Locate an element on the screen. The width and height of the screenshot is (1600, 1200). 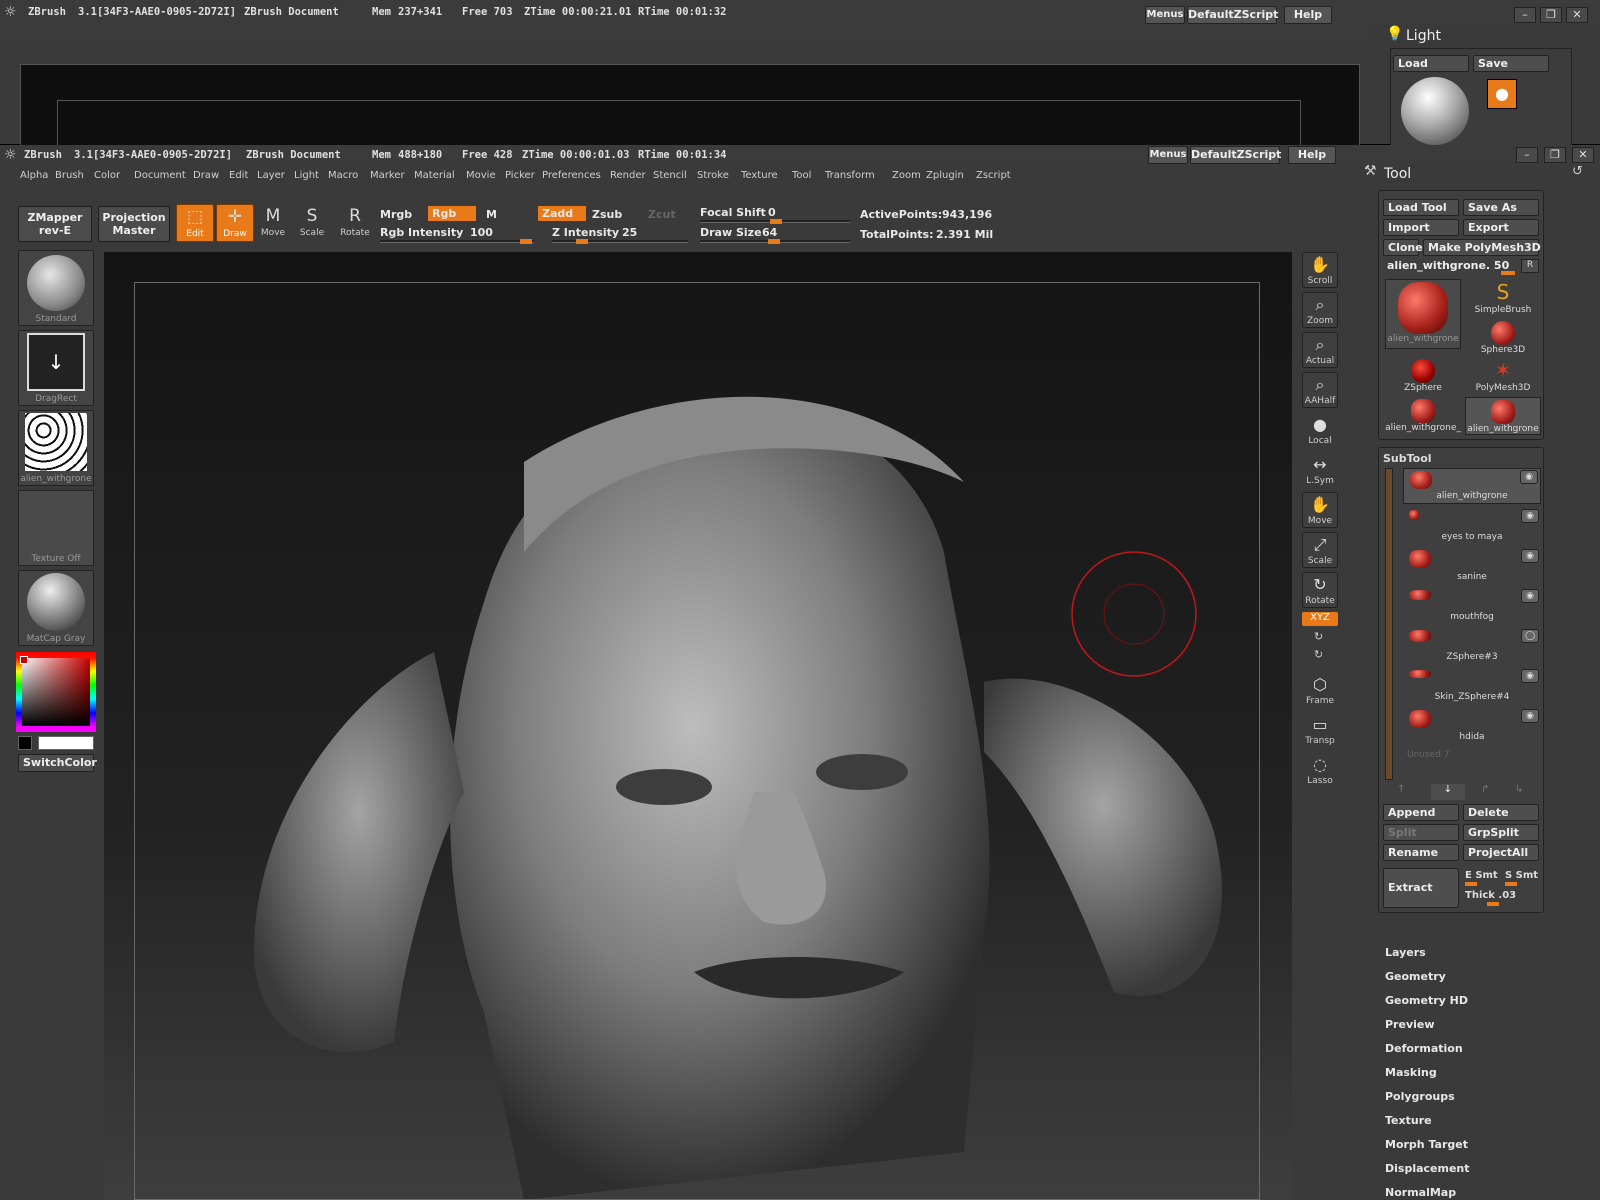
section-deformation: Deformation is located at coordinates (1424, 1048).